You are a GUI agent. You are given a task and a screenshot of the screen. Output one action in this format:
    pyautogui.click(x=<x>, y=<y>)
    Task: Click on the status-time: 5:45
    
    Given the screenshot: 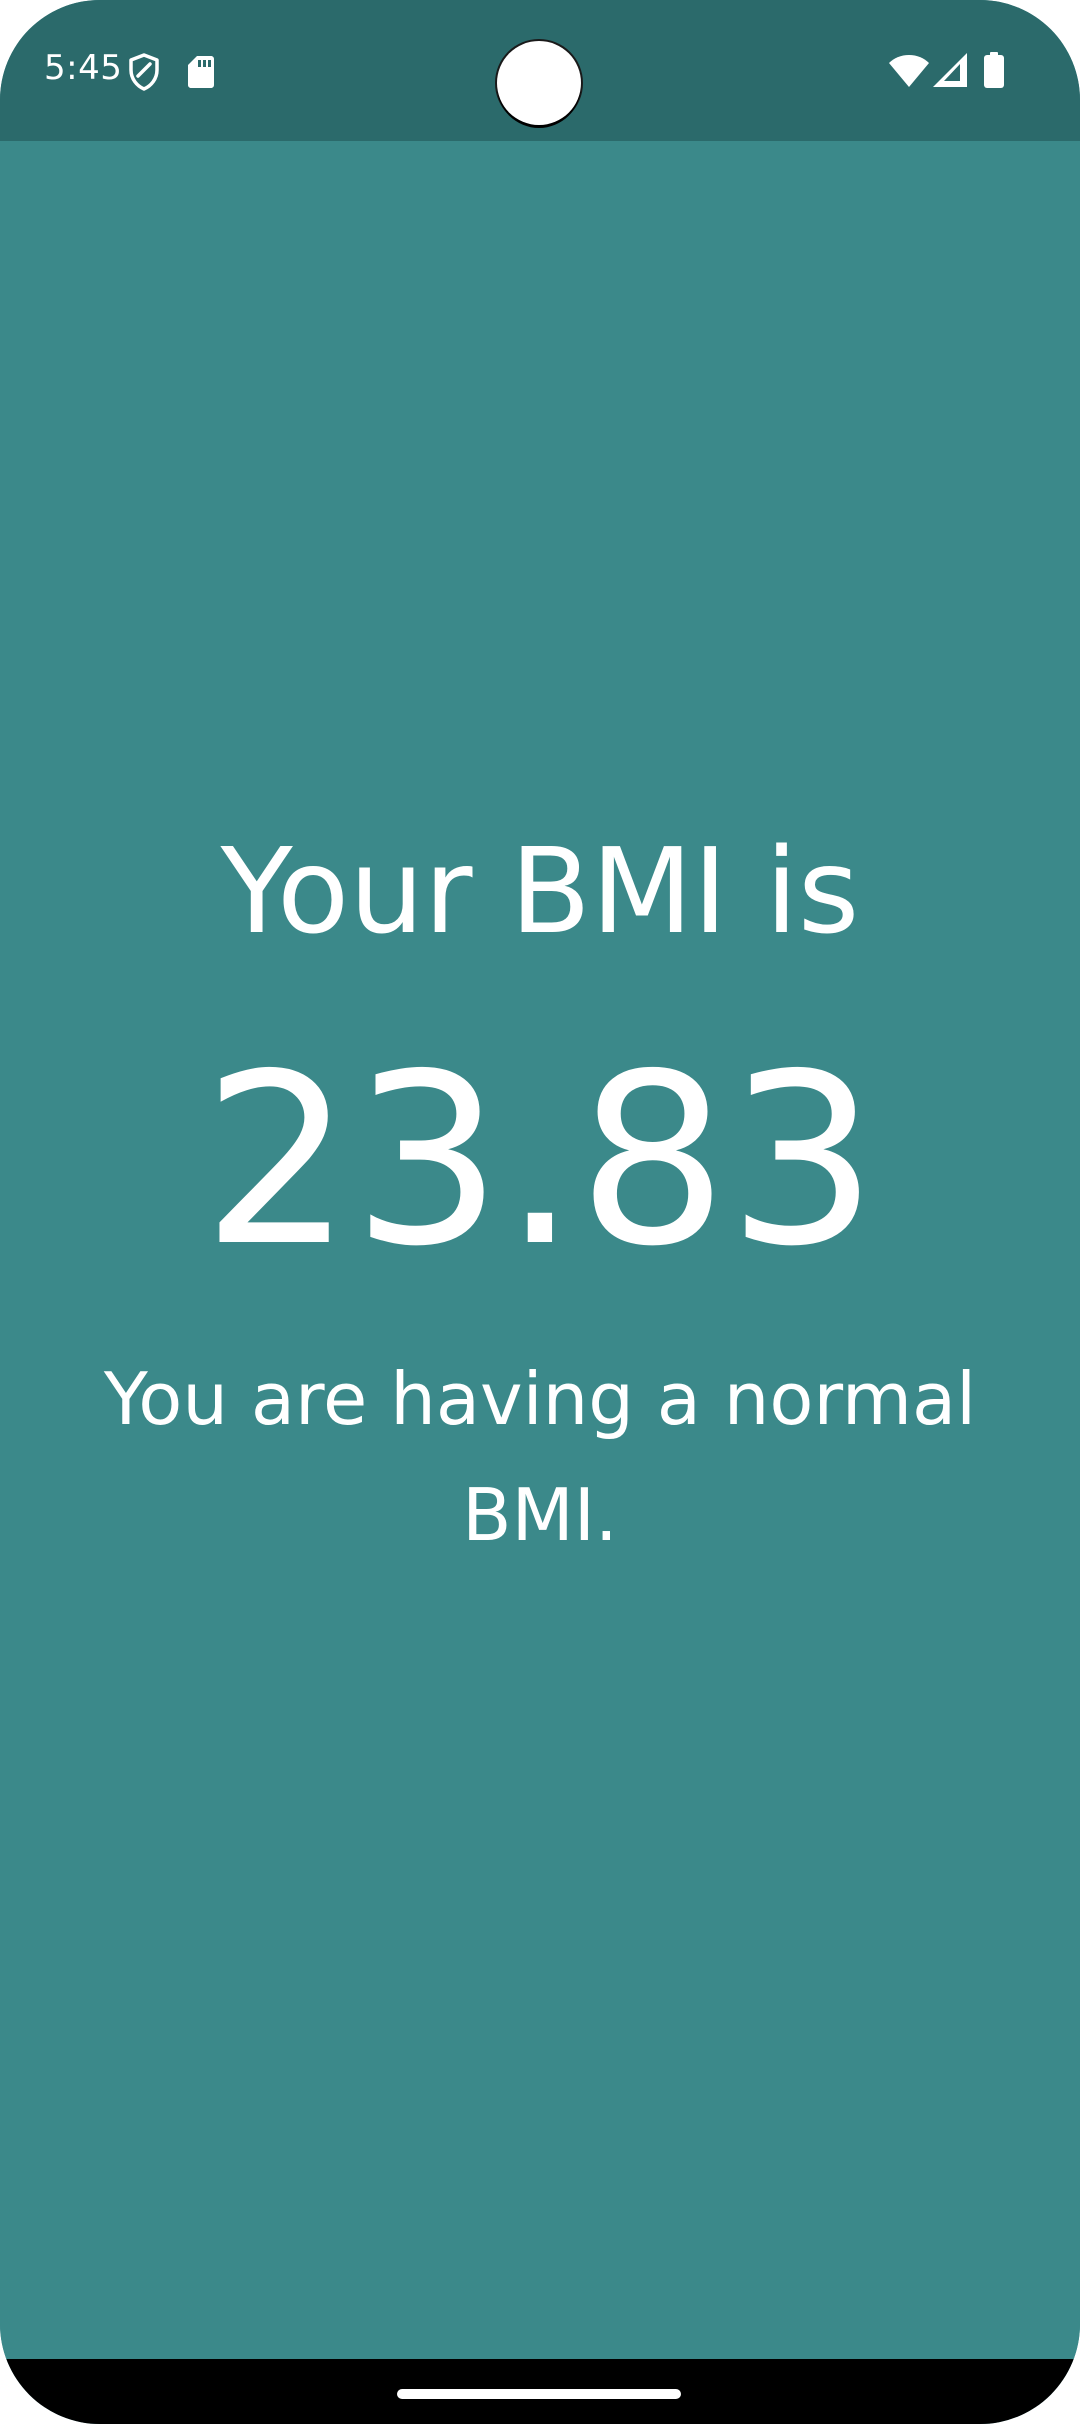 What is the action you would take?
    pyautogui.click(x=83, y=68)
    